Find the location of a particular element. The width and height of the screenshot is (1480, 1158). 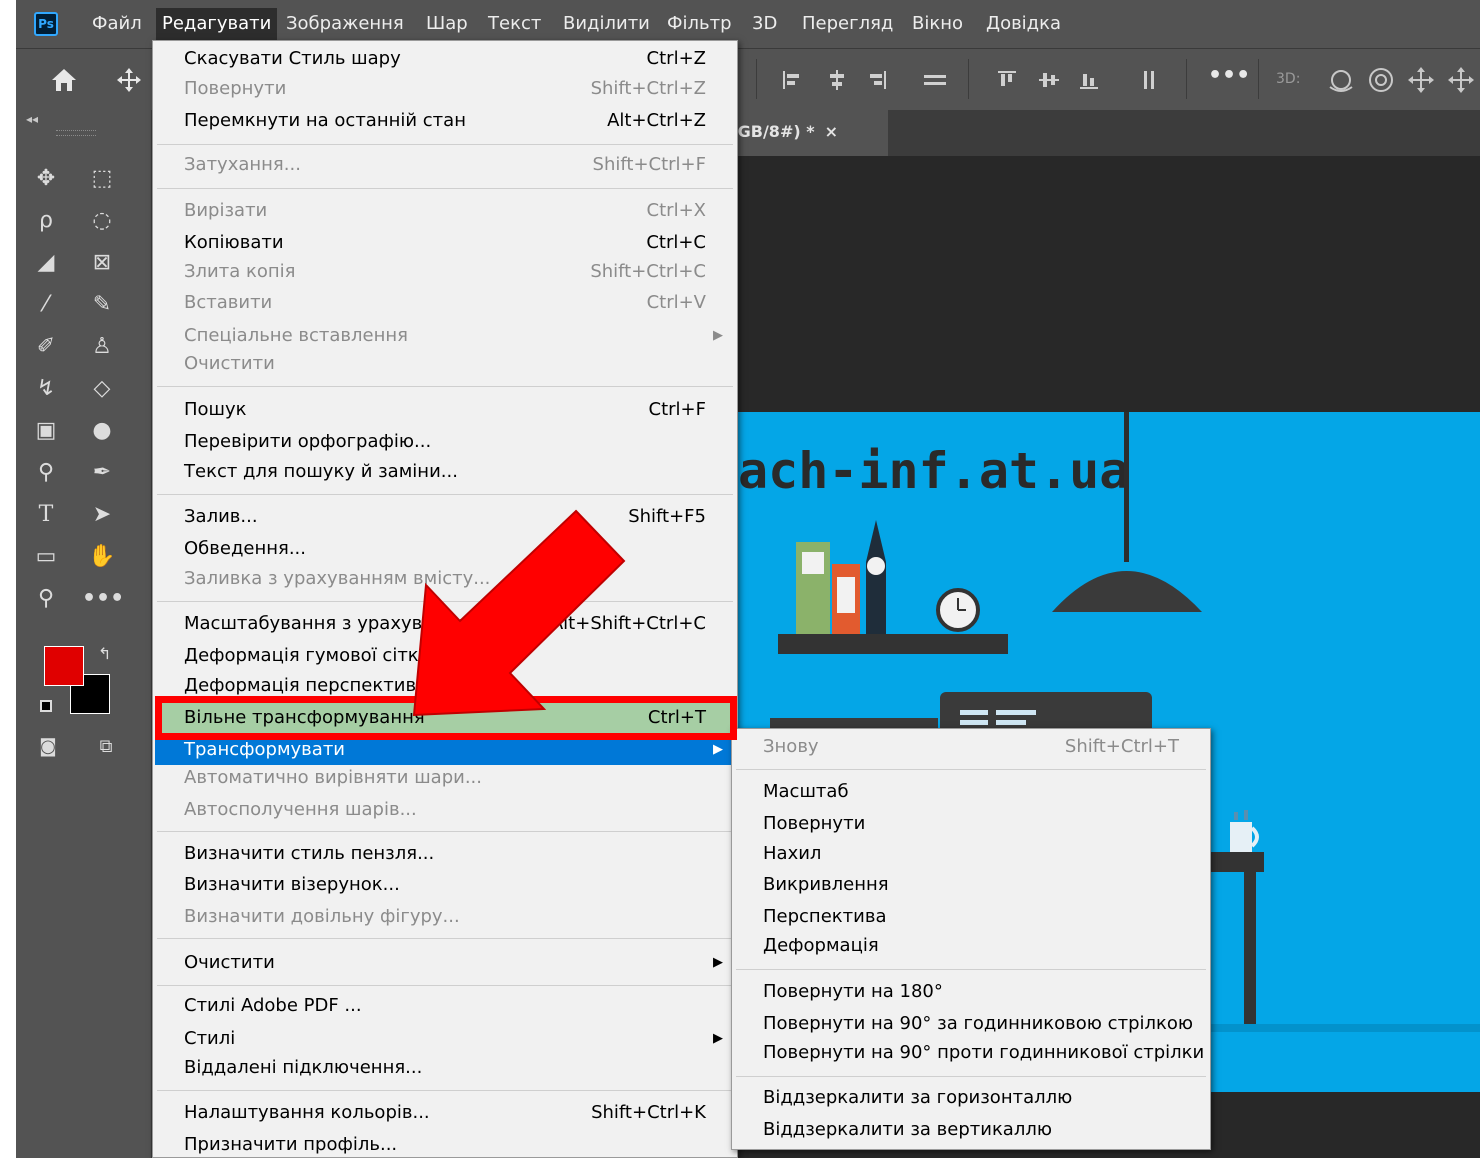

foreground-color-swatch-front is located at coordinates (64, 666).